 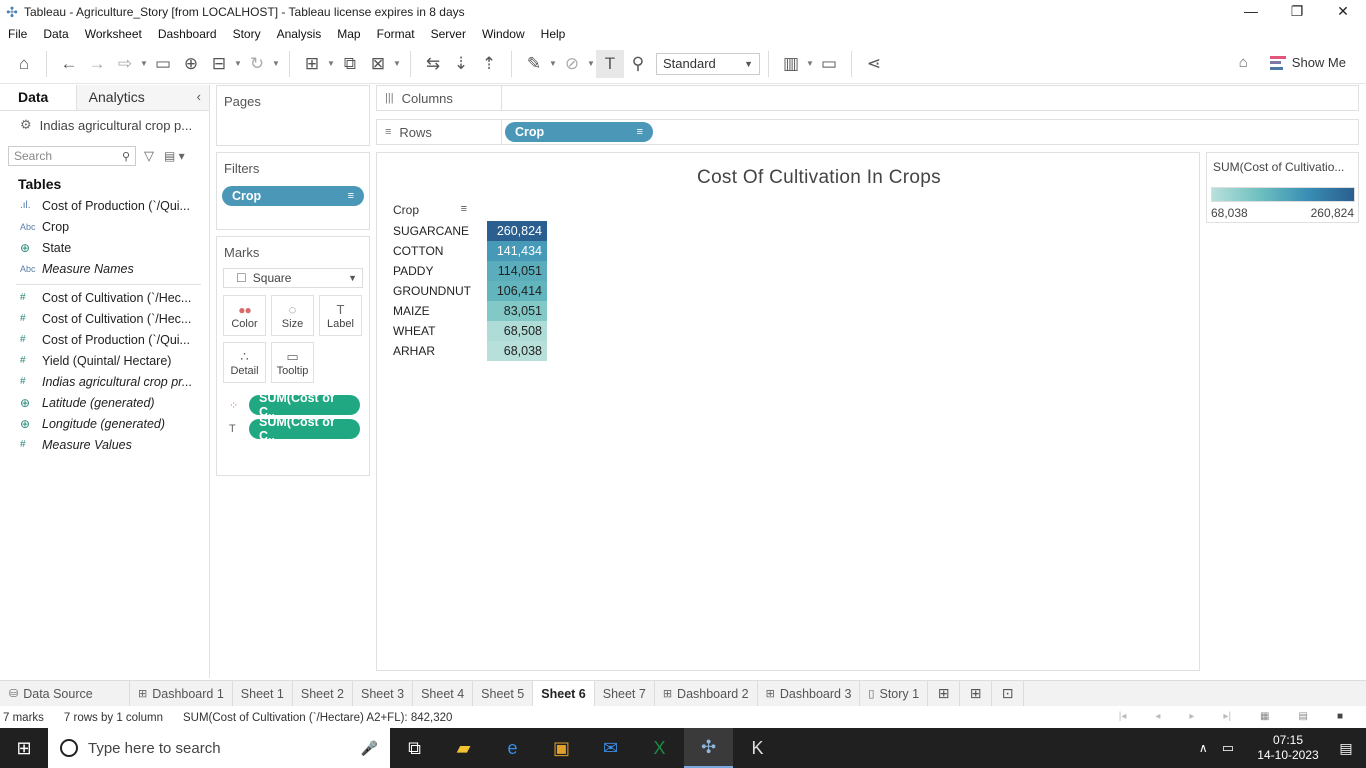 I want to click on pages-card: Pages, so click(x=293, y=115).